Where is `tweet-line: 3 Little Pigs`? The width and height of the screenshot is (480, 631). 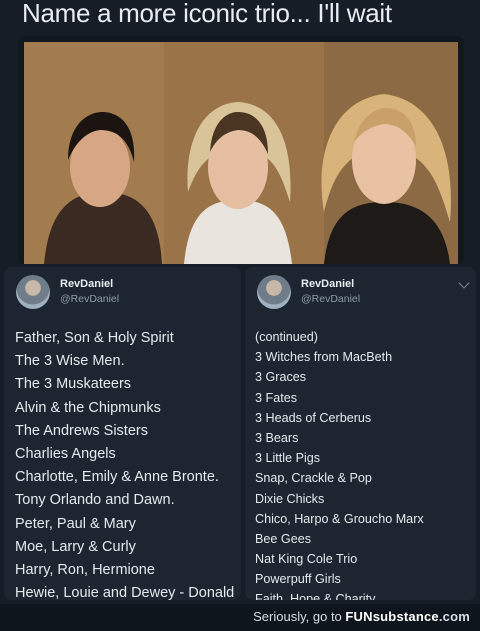 tweet-line: 3 Little Pigs is located at coordinates (288, 458).